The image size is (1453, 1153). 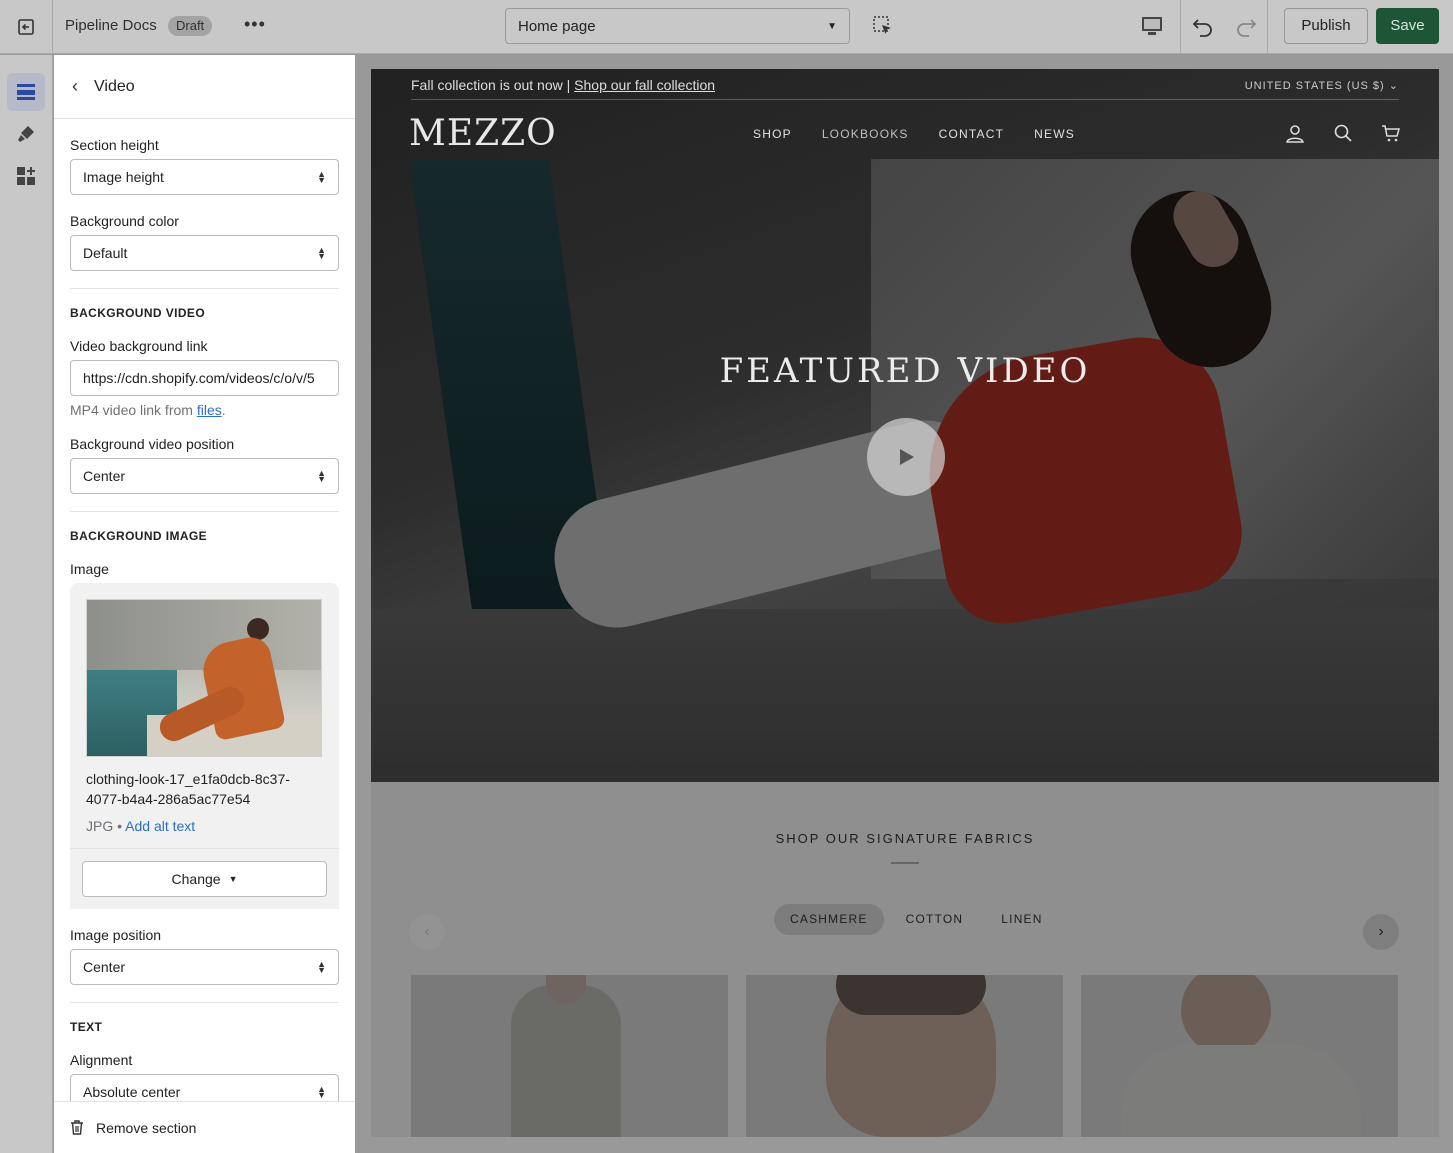 I want to click on video-position-value: Center, so click(x=104, y=476).